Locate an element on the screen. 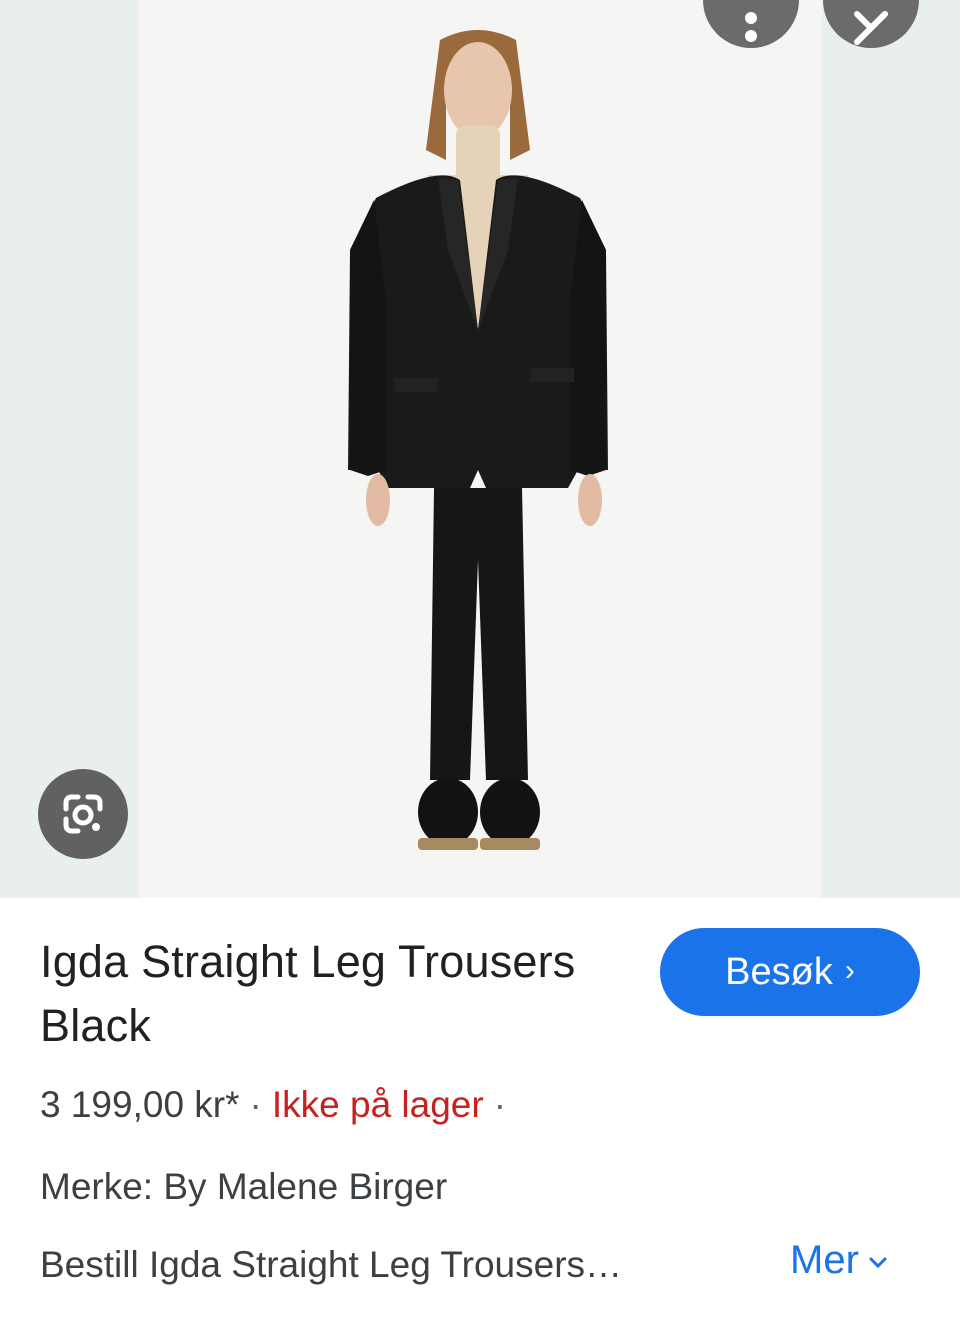 The height and width of the screenshot is (1323, 960). product-title: Igda Straight Leg Trousers Black is located at coordinates (308, 993).